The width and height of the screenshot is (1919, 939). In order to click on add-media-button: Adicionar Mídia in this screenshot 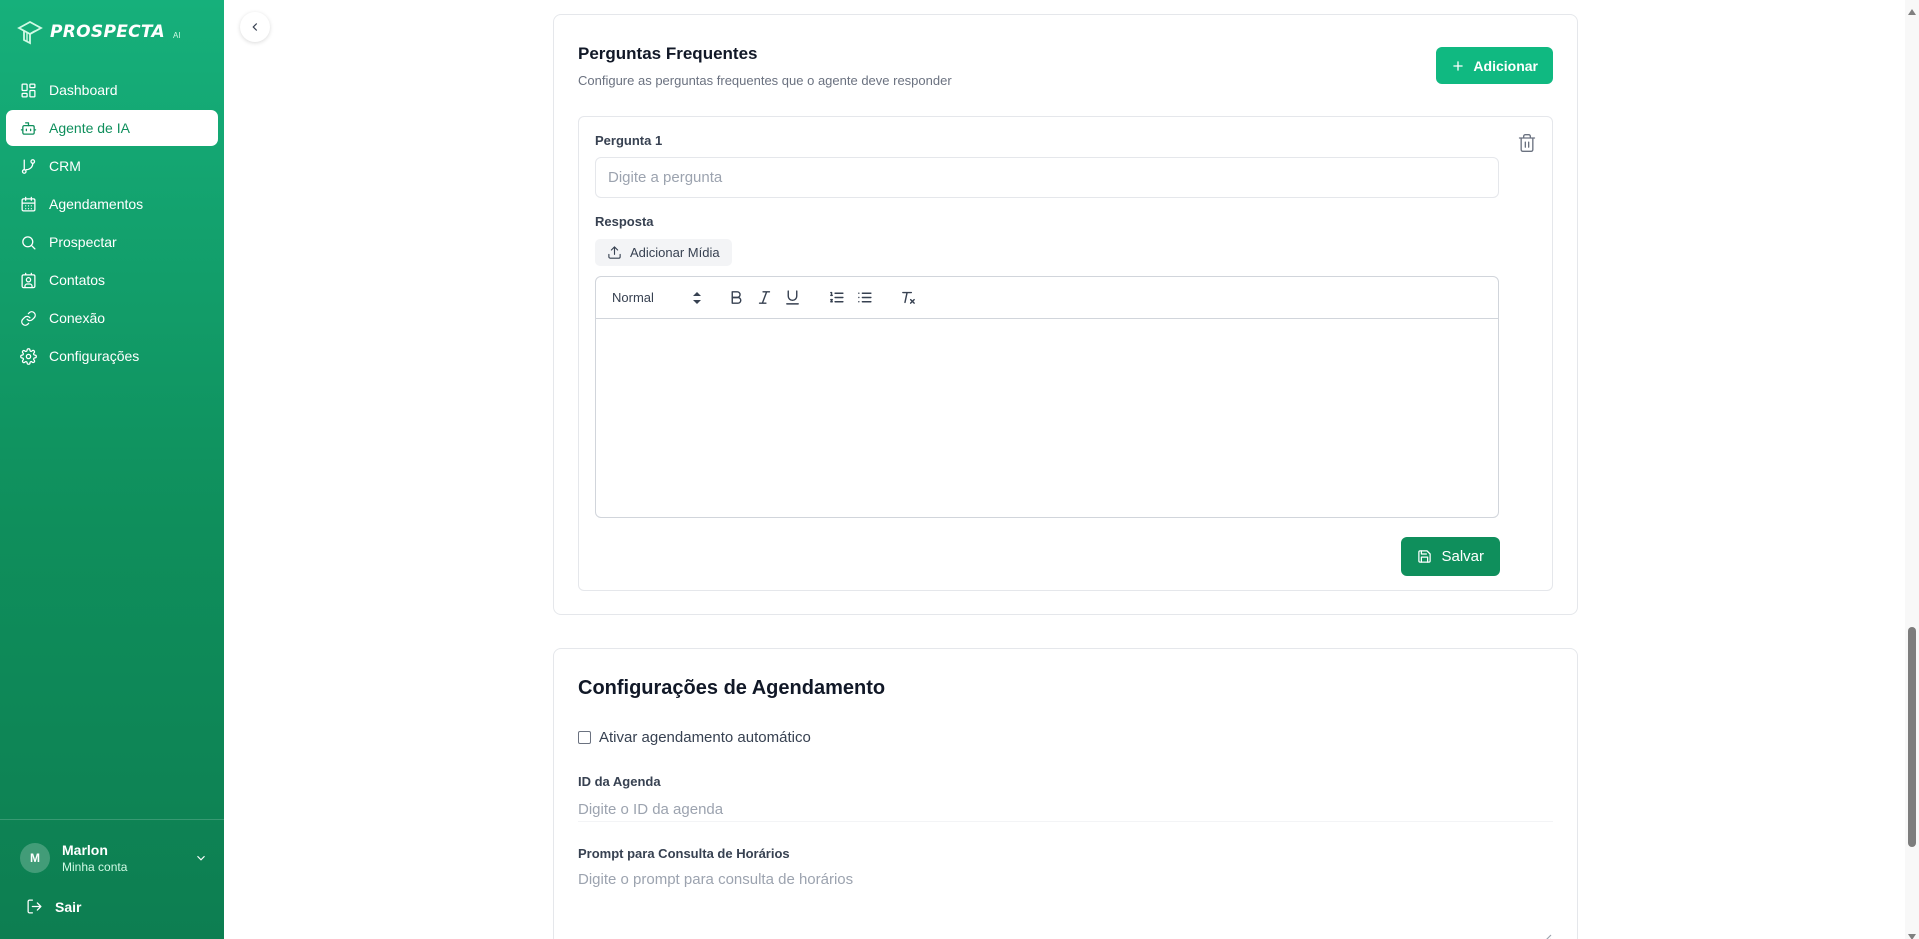, I will do `click(663, 252)`.